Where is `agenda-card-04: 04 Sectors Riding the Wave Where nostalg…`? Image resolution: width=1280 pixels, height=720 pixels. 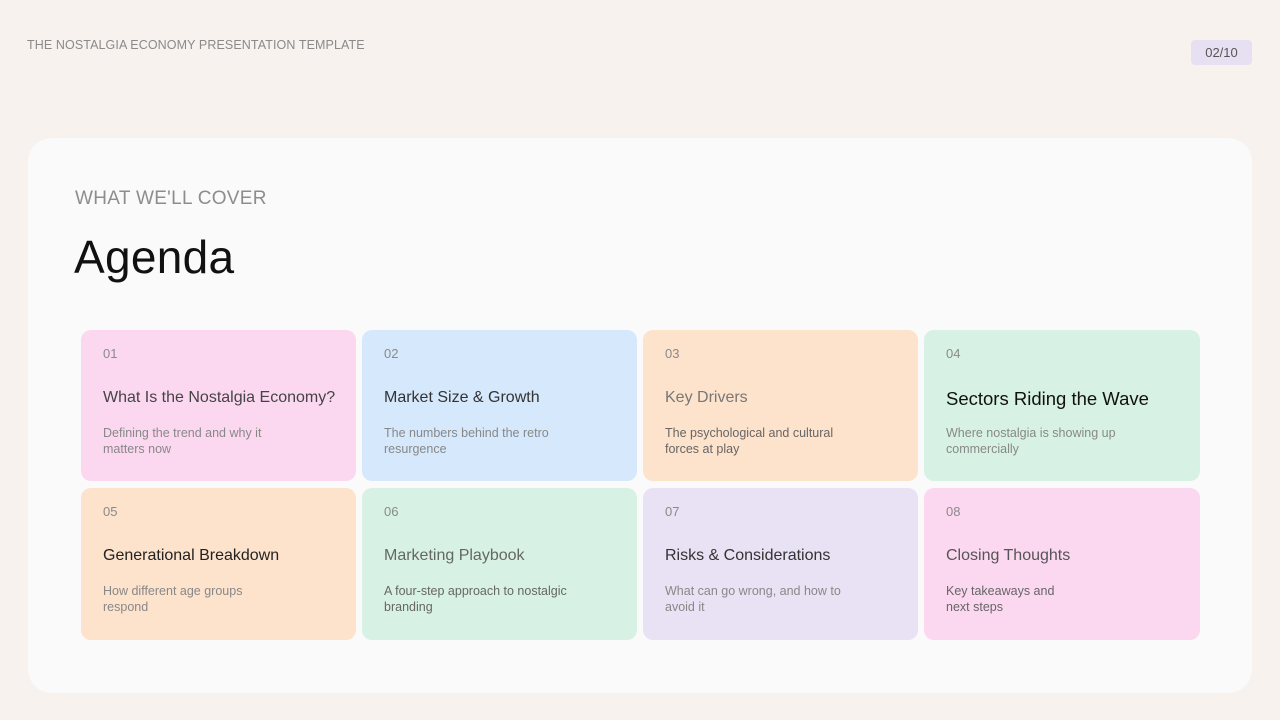 agenda-card-04: 04 Sectors Riding the Wave Where nostalg… is located at coordinates (1062, 405).